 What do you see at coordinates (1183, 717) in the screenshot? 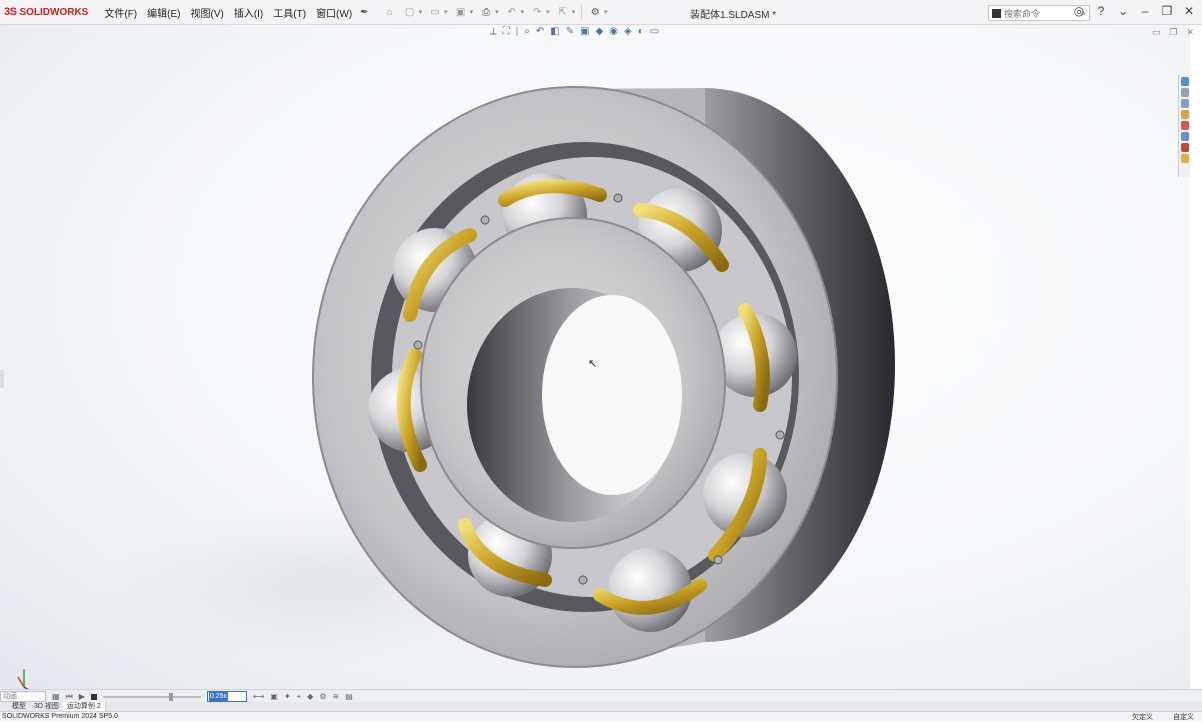
I see `units-status: 自定义` at bounding box center [1183, 717].